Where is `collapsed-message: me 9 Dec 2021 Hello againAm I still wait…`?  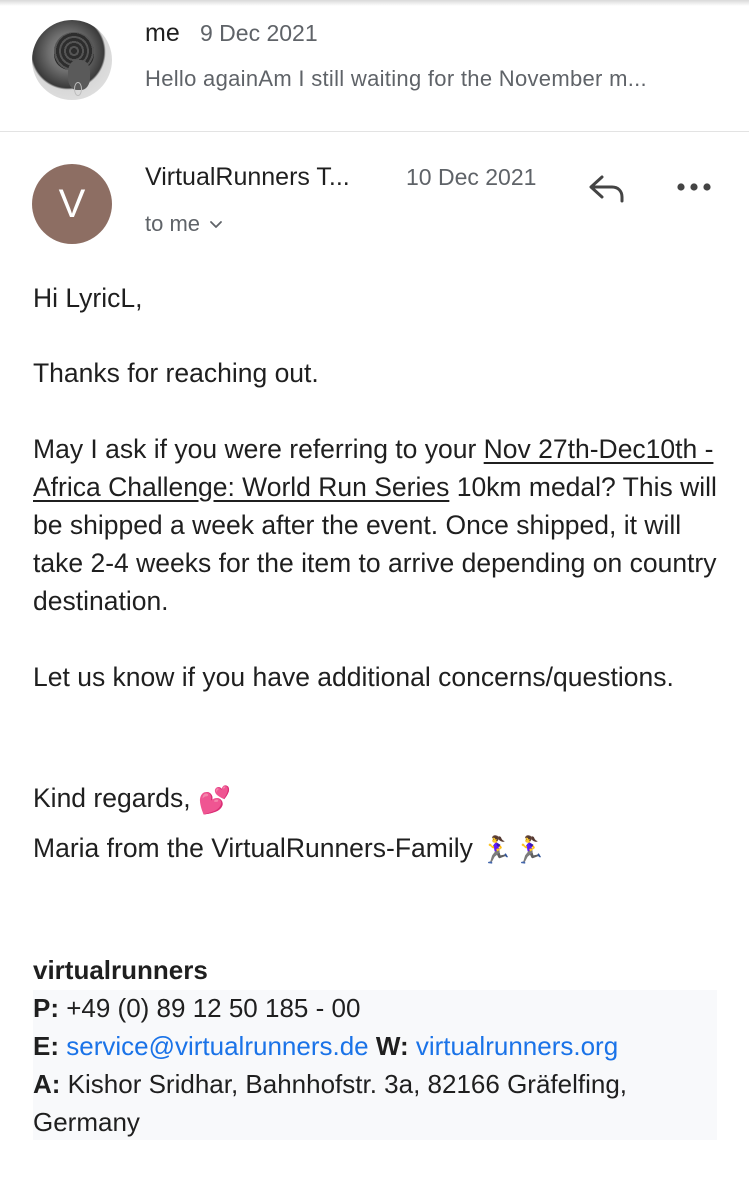
collapsed-message: me 9 Dec 2021 Hello againAm I still wait… is located at coordinates (374, 66).